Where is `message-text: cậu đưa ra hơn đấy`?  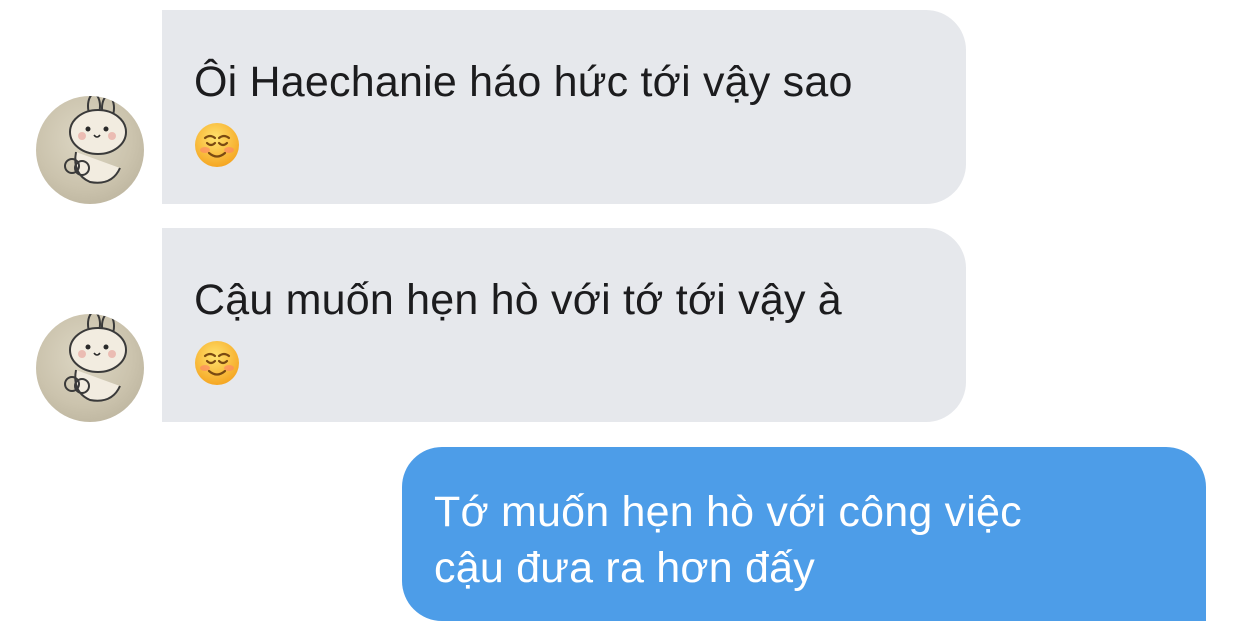 message-text: cậu đưa ra hơn đấy is located at coordinates (624, 568).